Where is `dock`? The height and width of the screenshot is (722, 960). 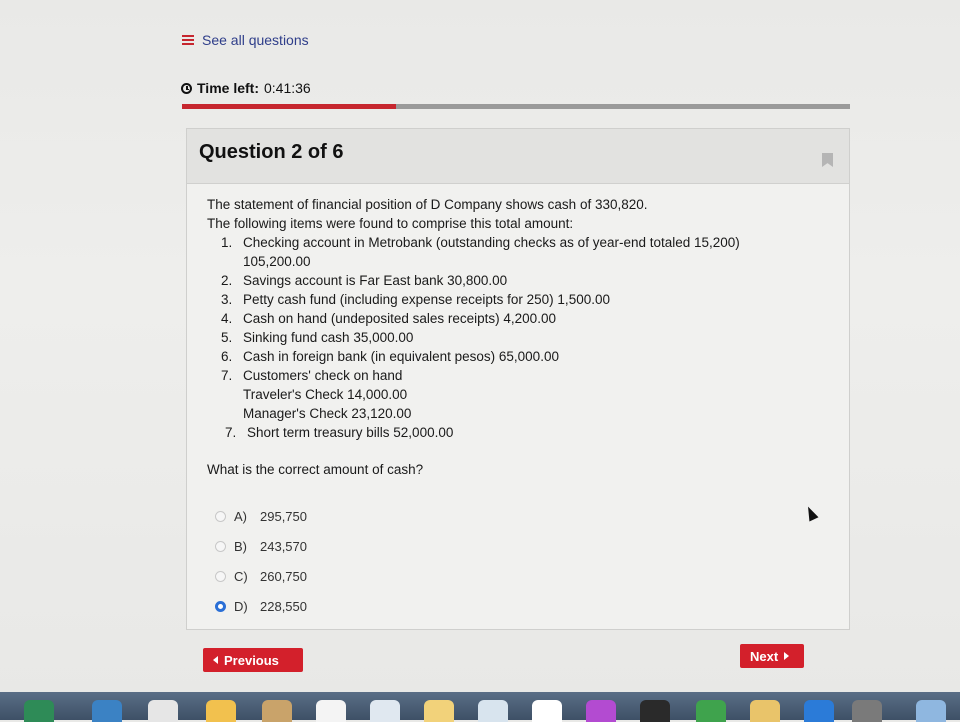
dock is located at coordinates (480, 707).